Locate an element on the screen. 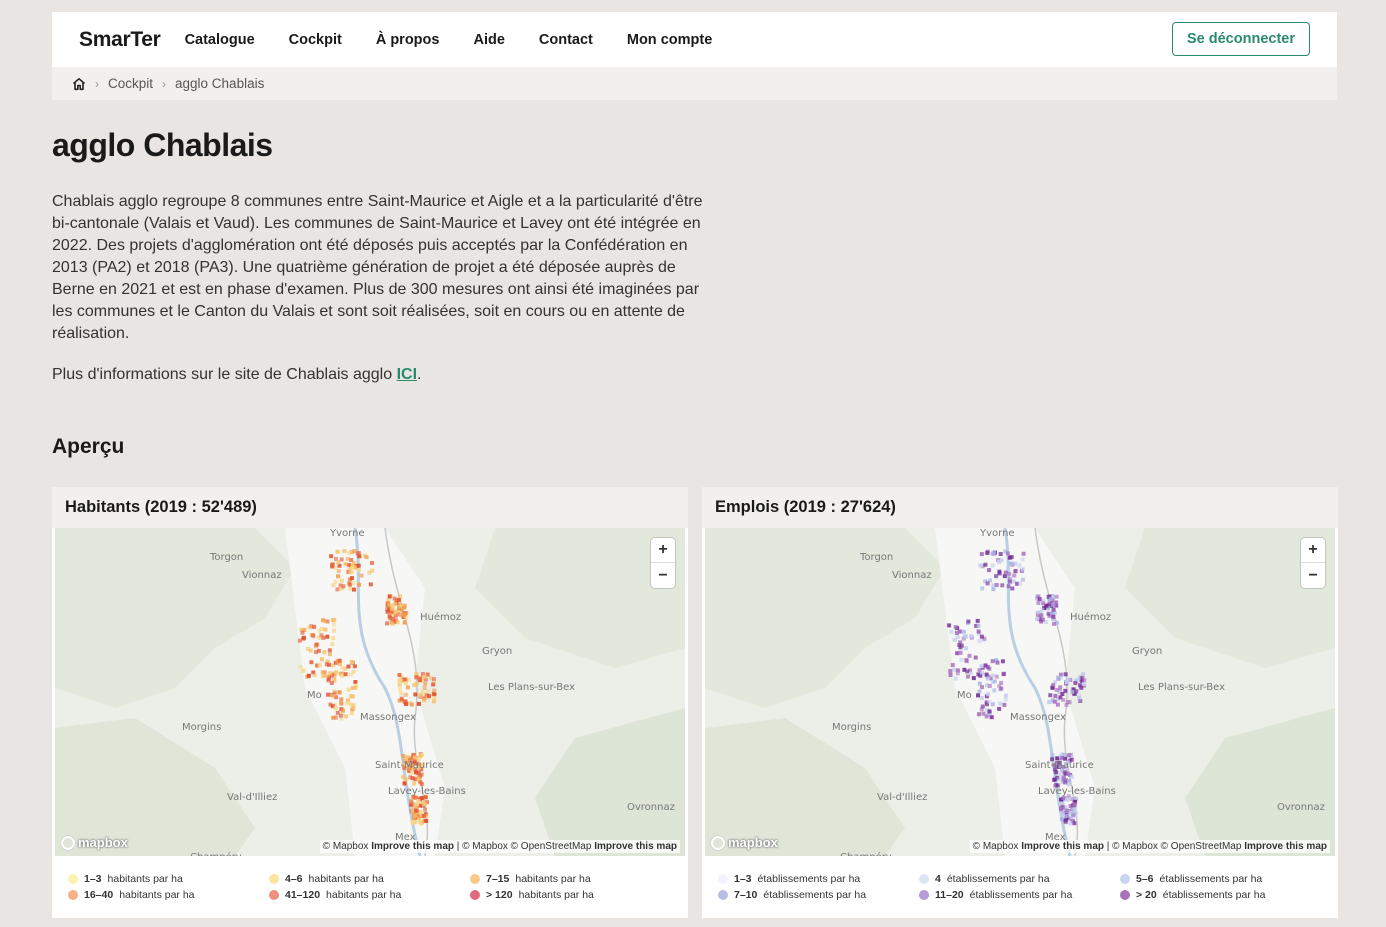  place-label: Gryon is located at coordinates (1147, 651).